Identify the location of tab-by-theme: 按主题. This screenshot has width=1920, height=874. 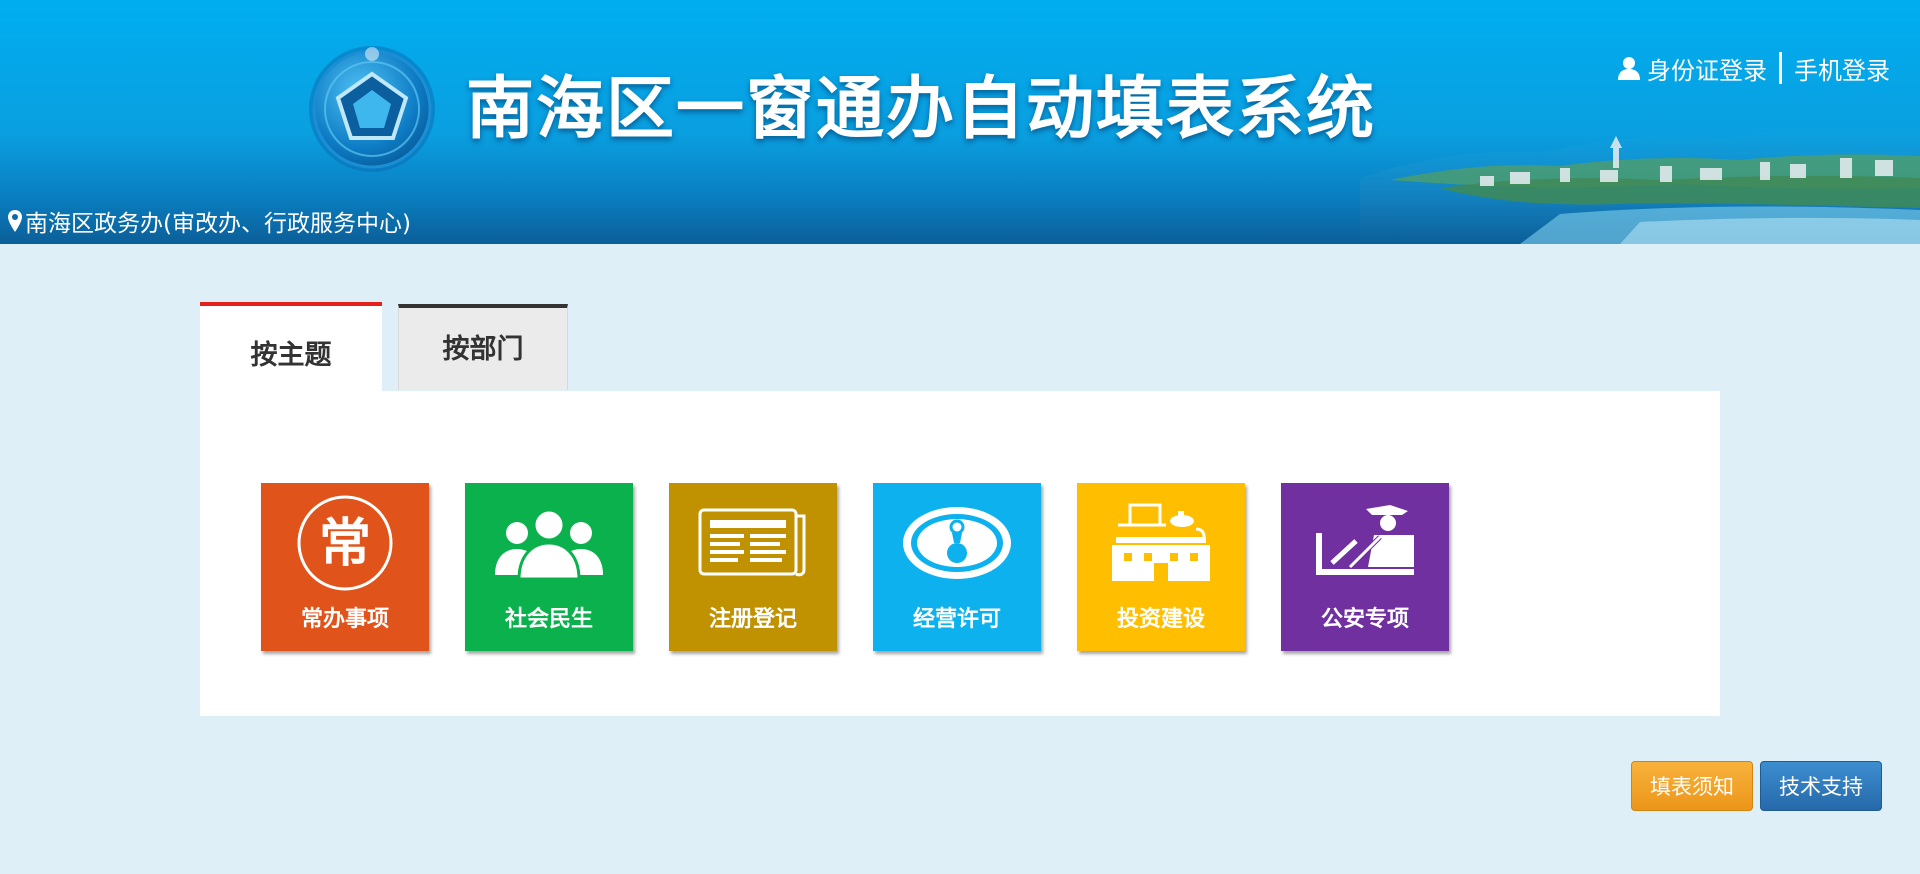
(291, 347).